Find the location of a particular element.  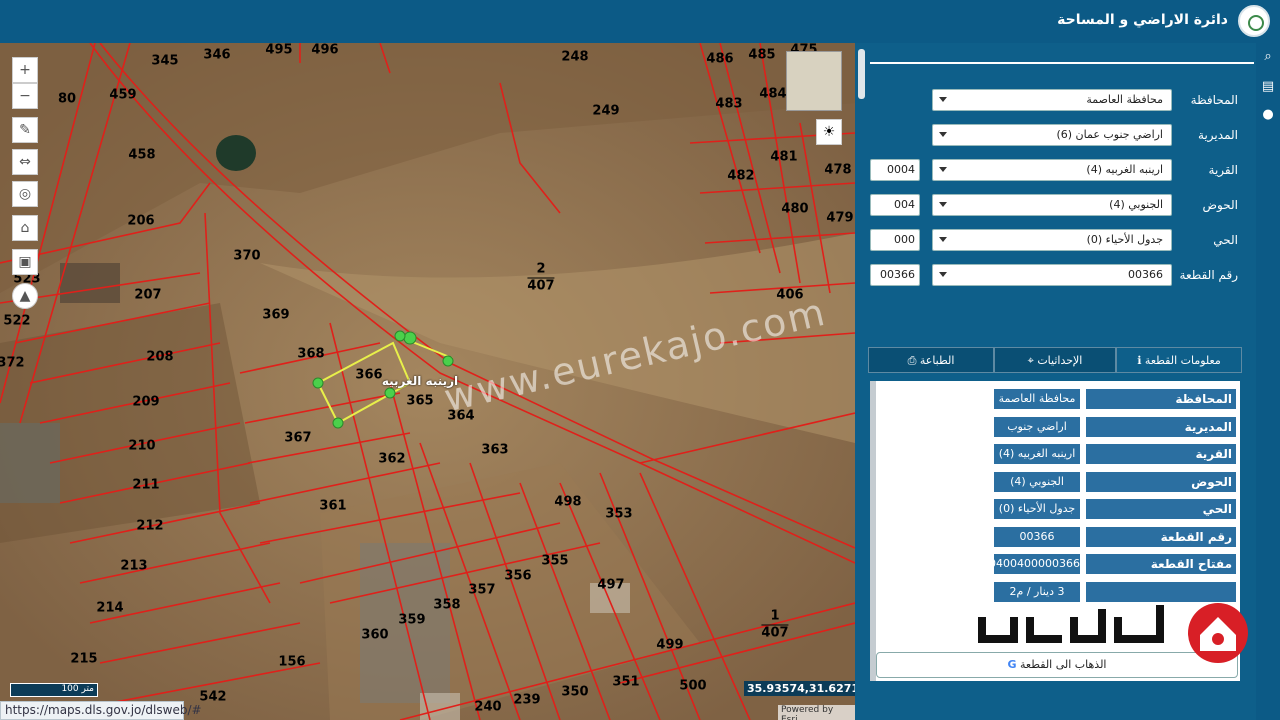

field-select: الجنوبي (4) is located at coordinates (1052, 205).